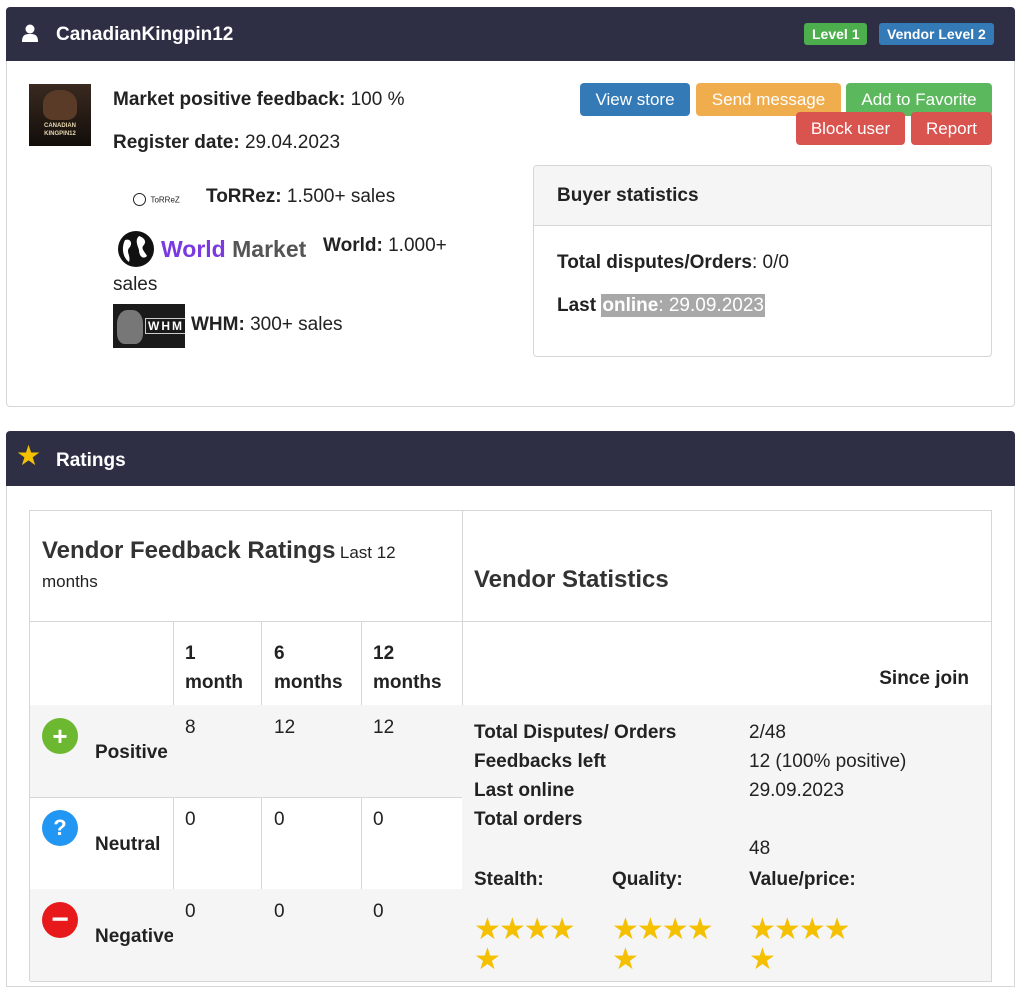 This screenshot has height=987, width=1024. What do you see at coordinates (850, 128) in the screenshot?
I see `block-user-button: Block user` at bounding box center [850, 128].